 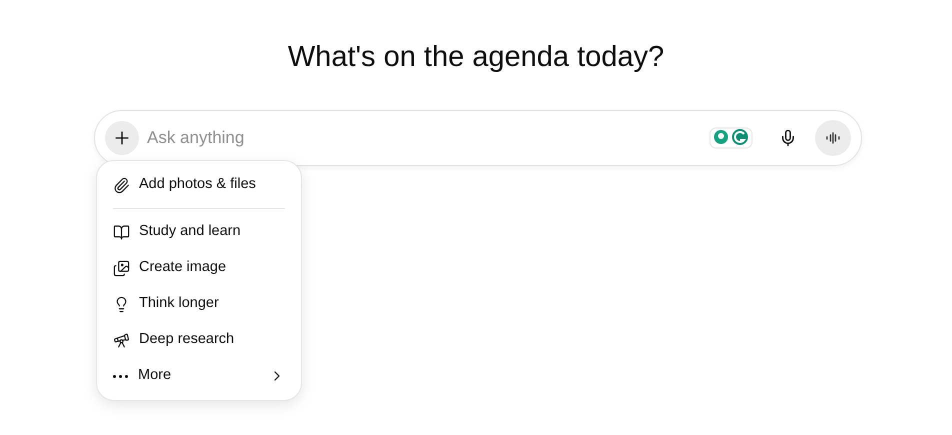 I want to click on menu-item: Think longer, so click(x=199, y=304).